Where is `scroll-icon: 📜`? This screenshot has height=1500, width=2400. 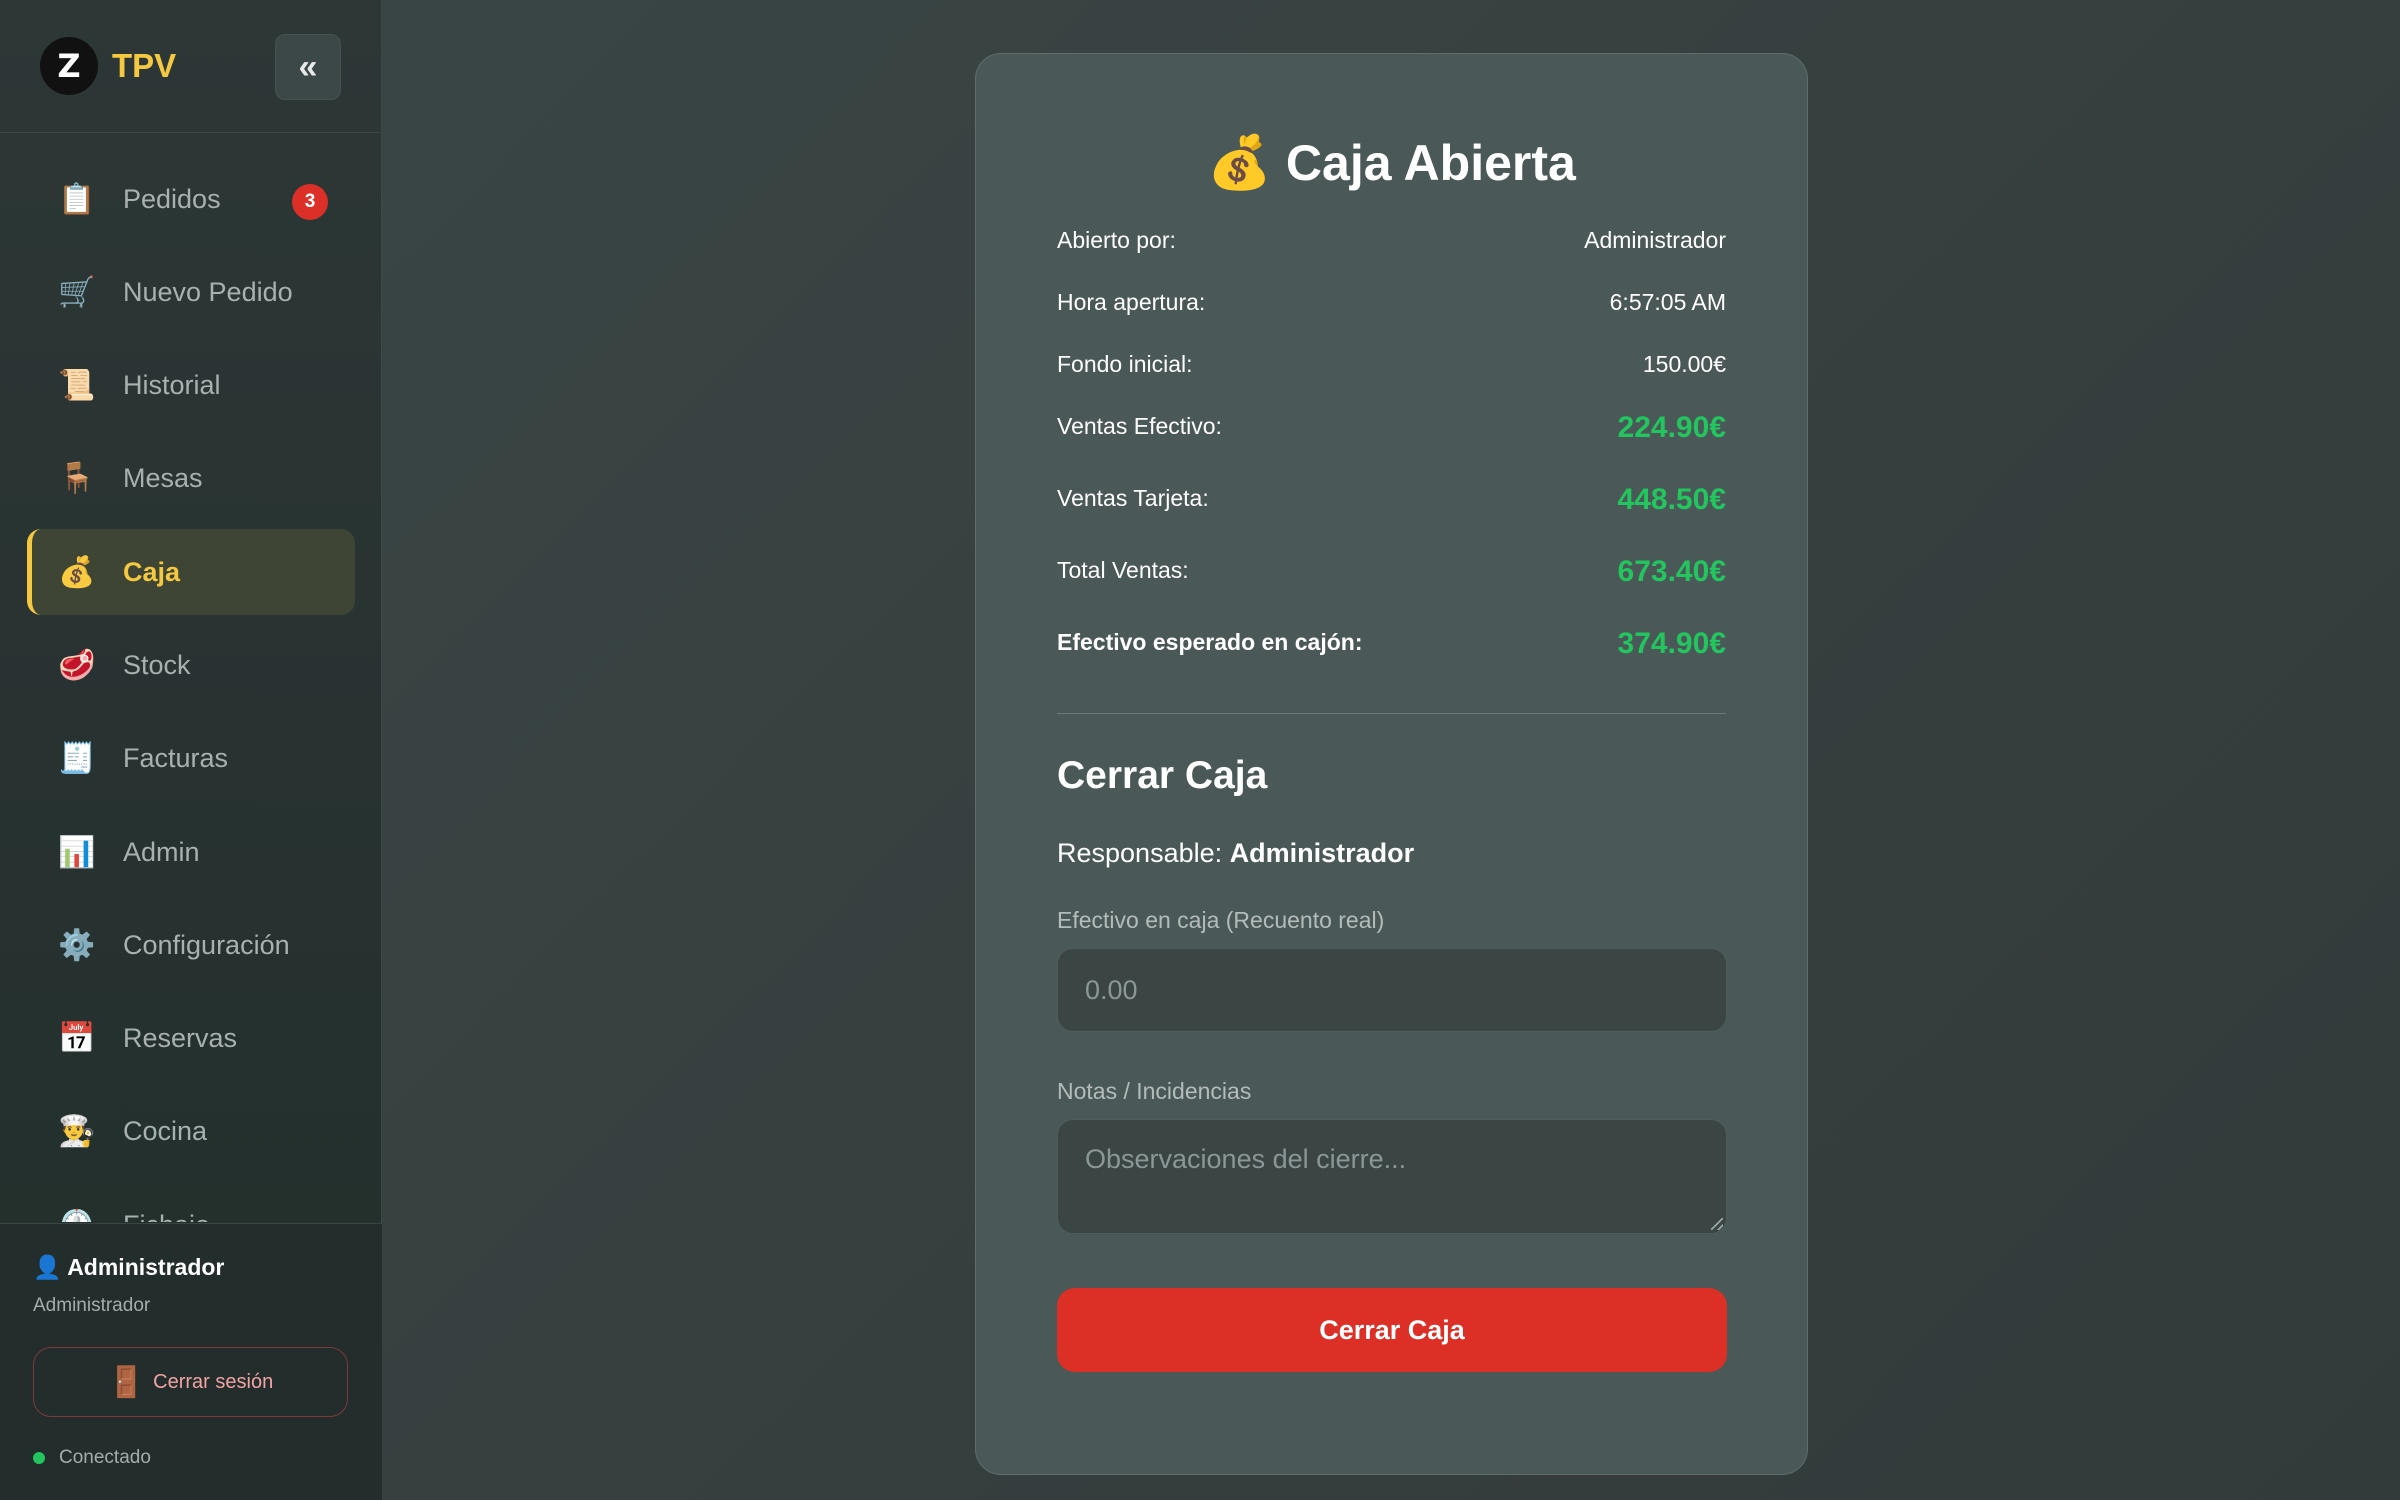
scroll-icon: 📜 is located at coordinates (77, 386).